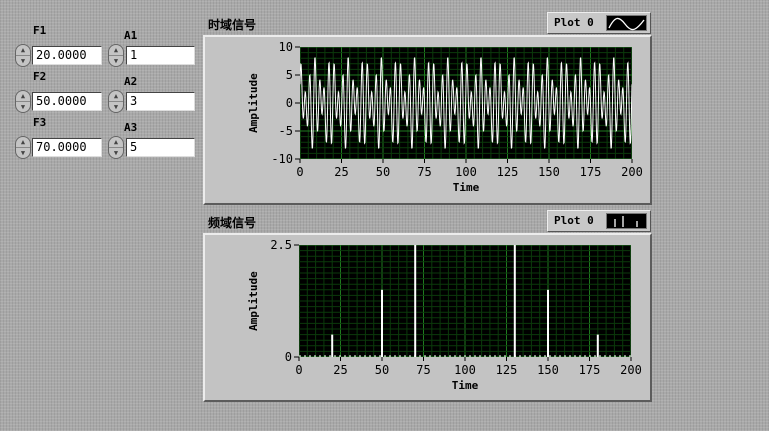 The height and width of the screenshot is (431, 769). I want to click on a1-label: A1, so click(131, 35).